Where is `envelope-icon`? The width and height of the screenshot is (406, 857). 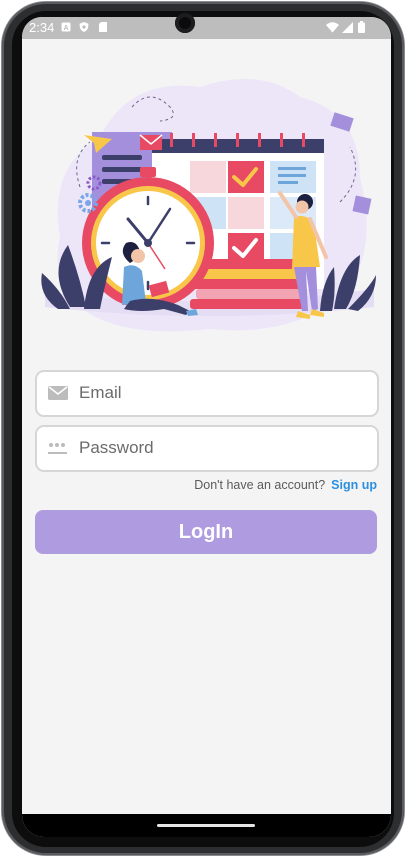
envelope-icon is located at coordinates (151, 142).